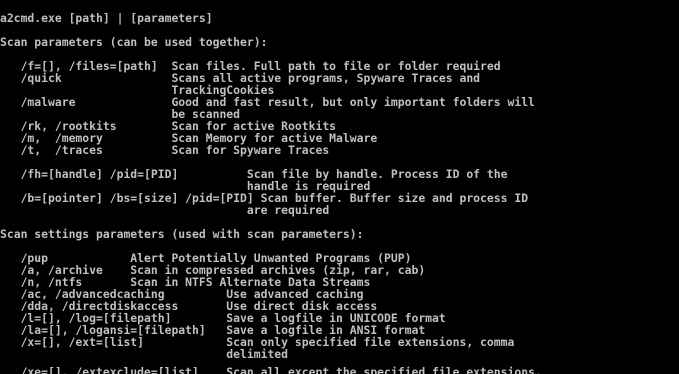 This screenshot has width=679, height=374. I want to click on setting-line-ext-cont: delimited, so click(144, 354).